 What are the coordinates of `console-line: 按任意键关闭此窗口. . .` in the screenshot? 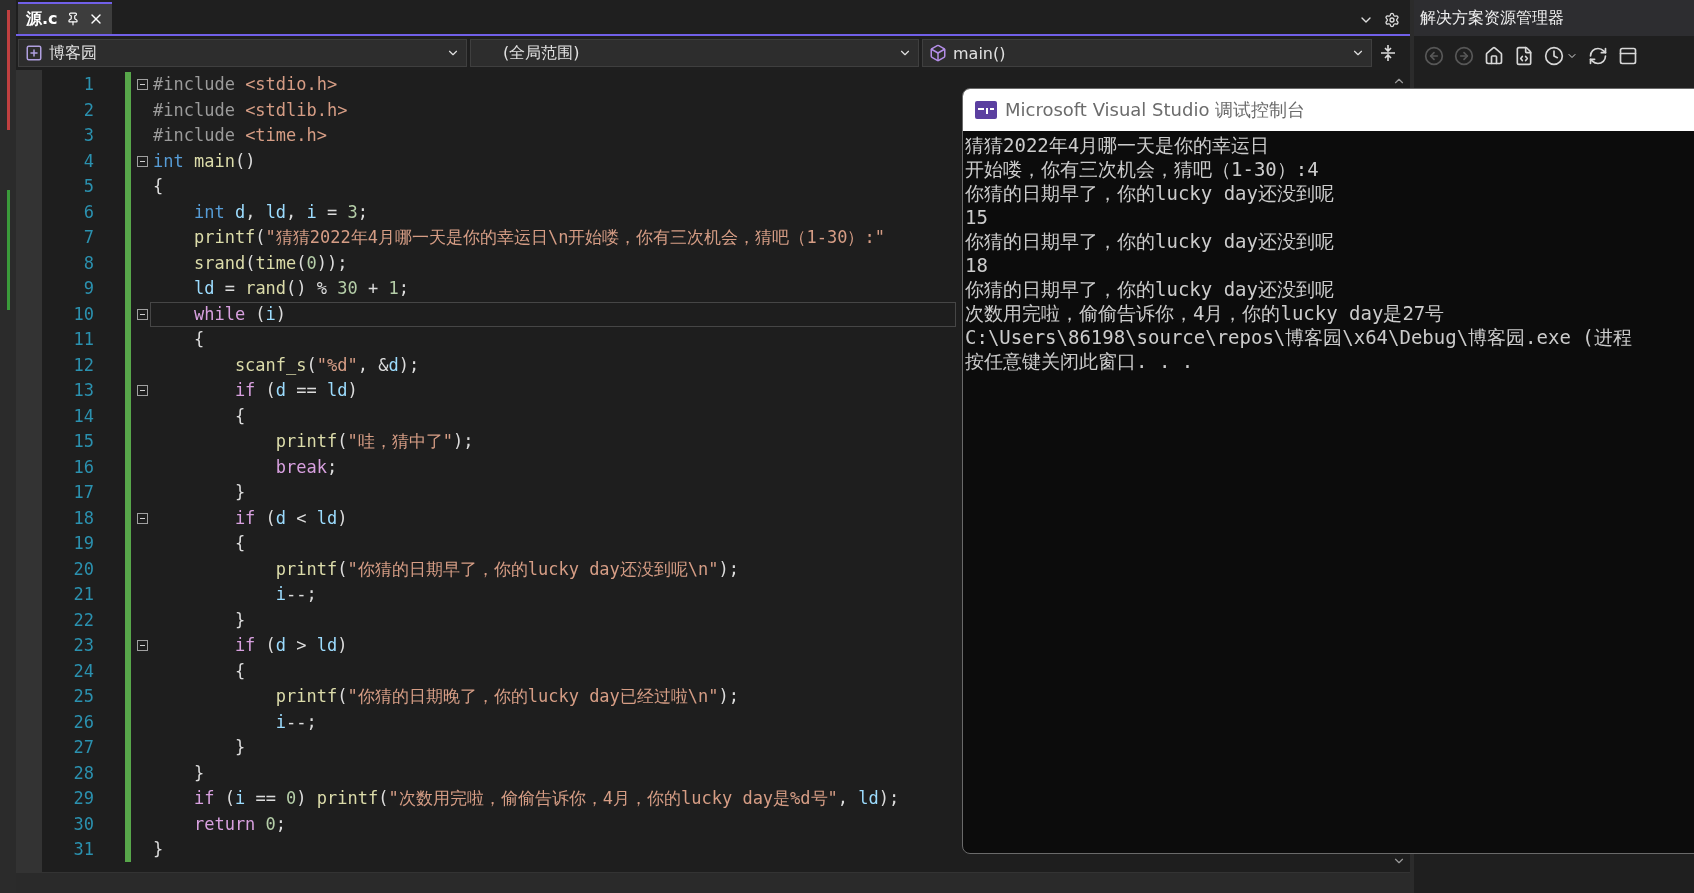 It's located at (1080, 361).